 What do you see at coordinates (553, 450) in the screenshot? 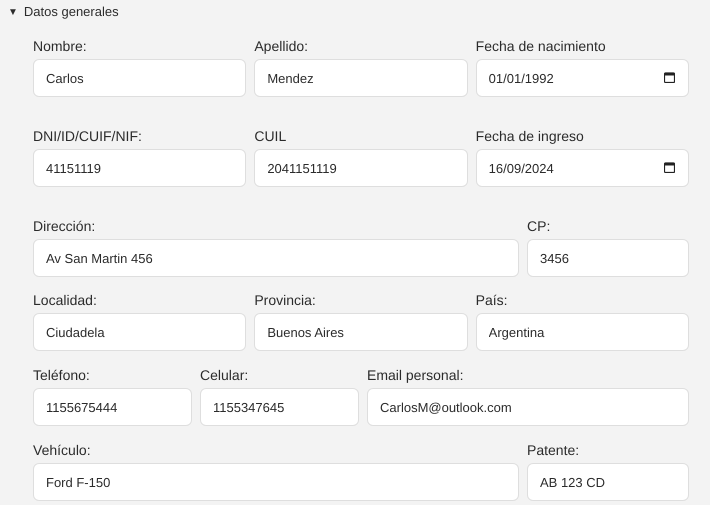
I see `field-label: Patente:` at bounding box center [553, 450].